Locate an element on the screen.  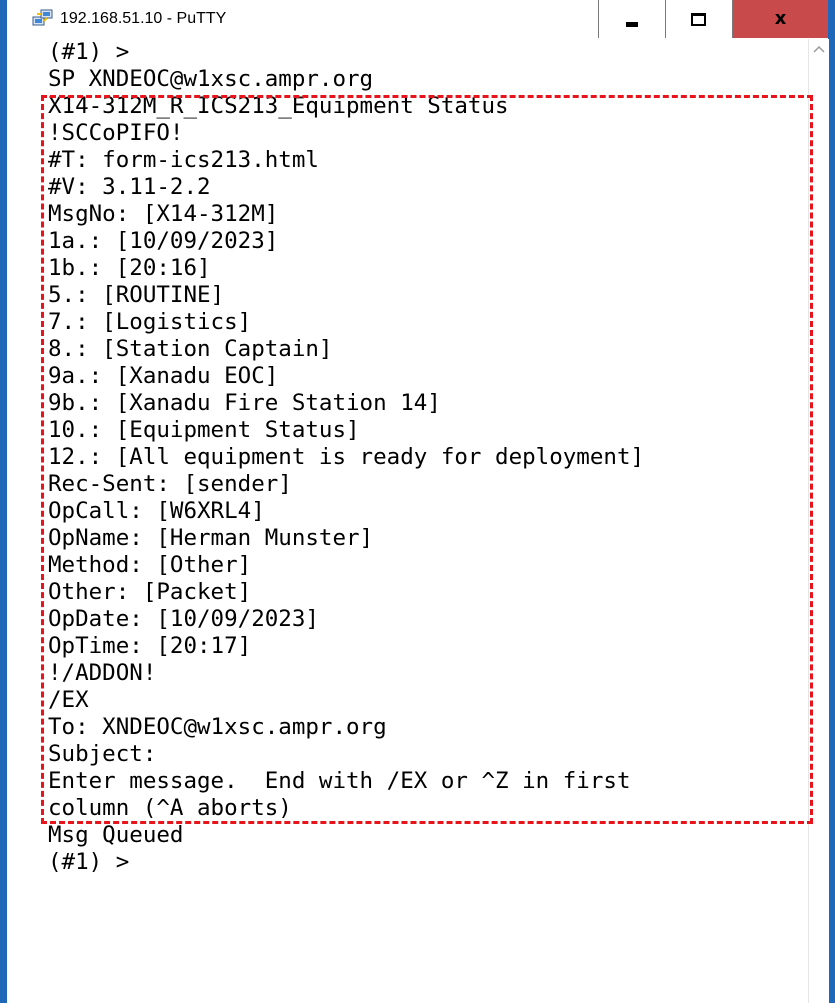
terminal-line: 1a.: [10/09/2023] is located at coordinates (163, 241).